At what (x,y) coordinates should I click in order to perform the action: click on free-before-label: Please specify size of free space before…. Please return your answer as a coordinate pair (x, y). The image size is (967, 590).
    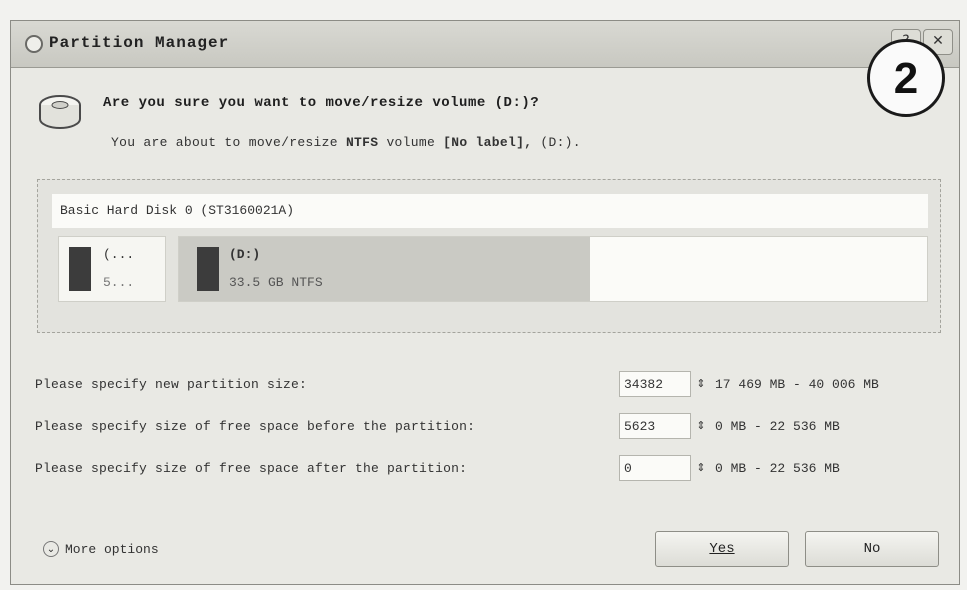
    Looking at the image, I should click on (255, 426).